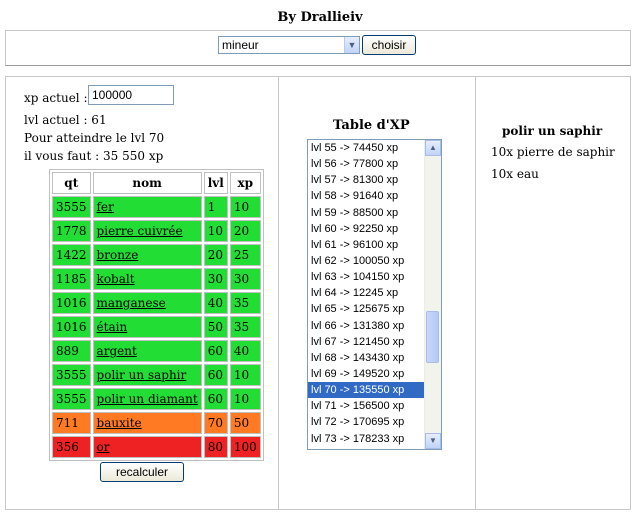 The width and height of the screenshot is (640, 521). Describe the element at coordinates (374, 374) in the screenshot. I see `list-item: lvl 69 -> 149520 xp` at that location.